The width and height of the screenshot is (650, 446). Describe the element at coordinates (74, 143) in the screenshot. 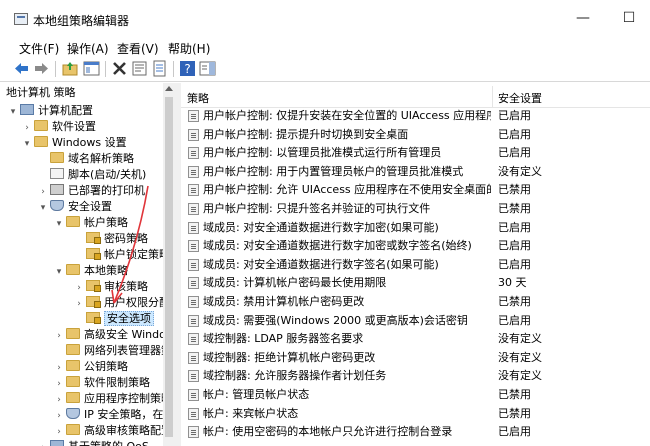

I see `tree-item: ▾ Windows 设置` at that location.